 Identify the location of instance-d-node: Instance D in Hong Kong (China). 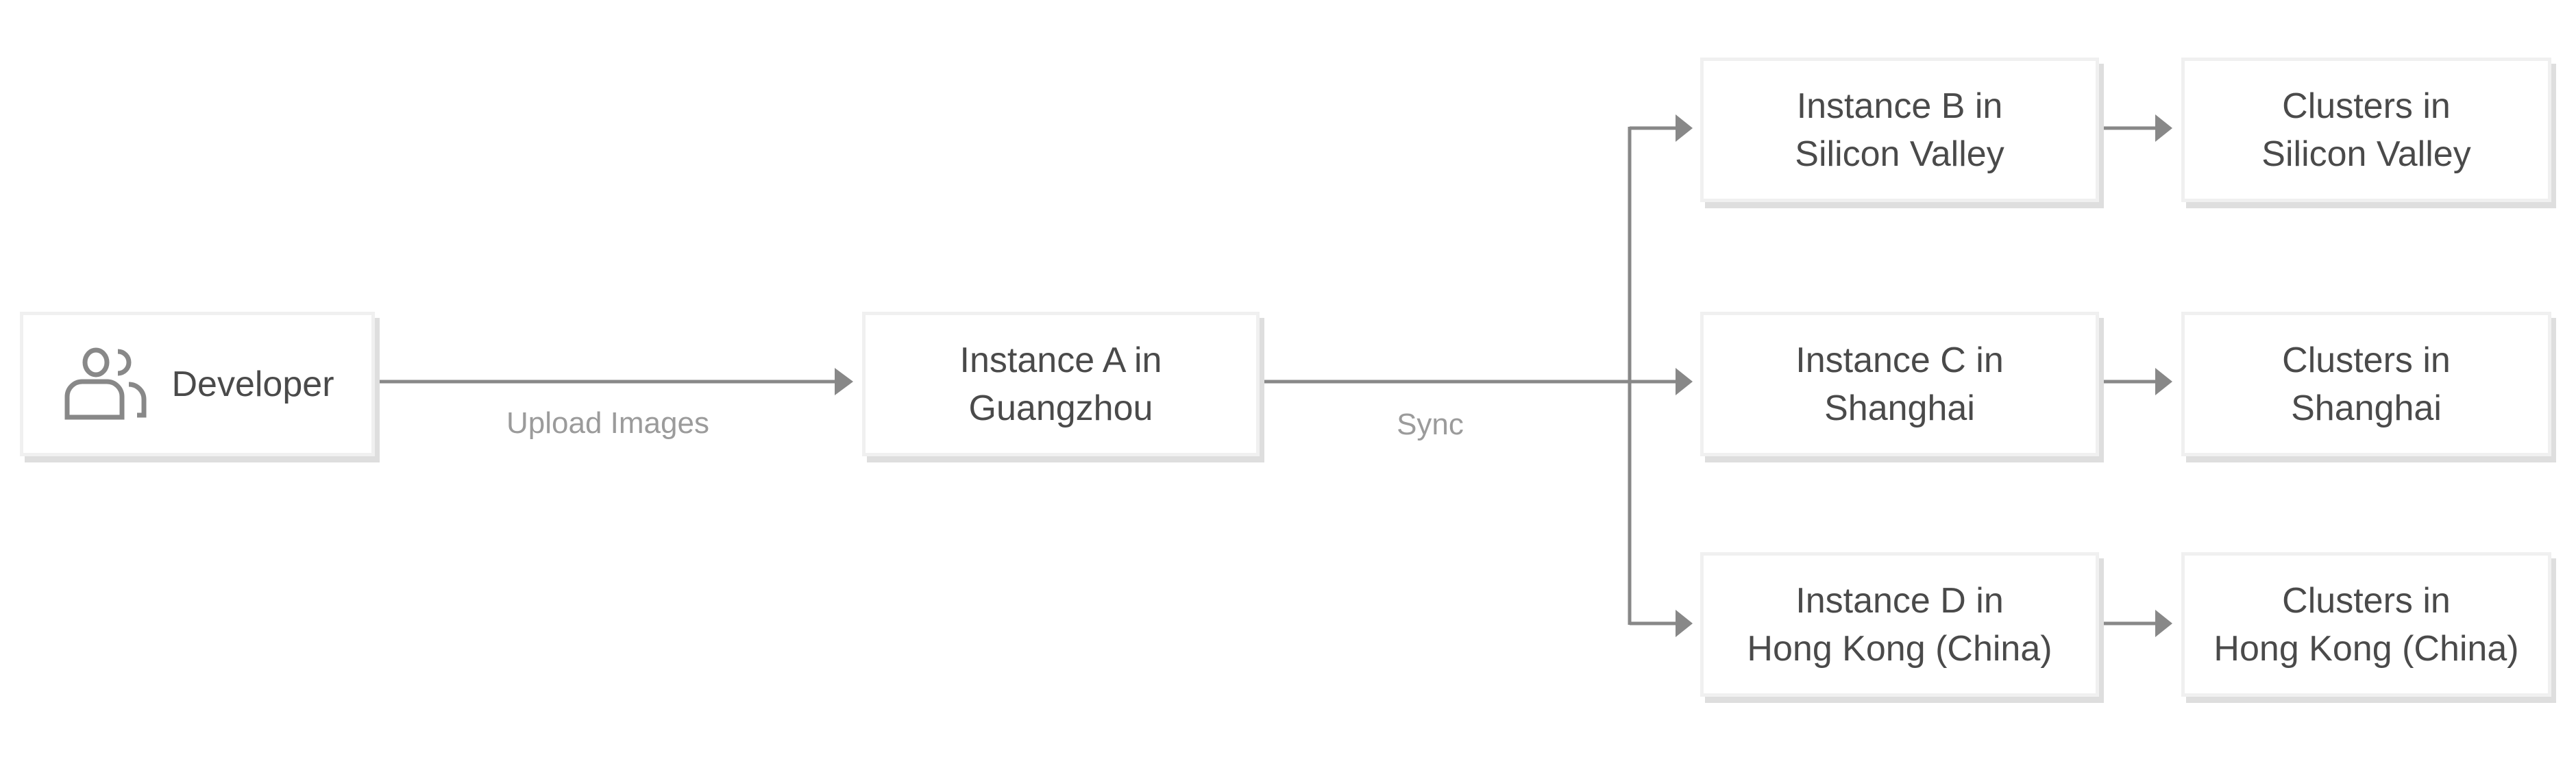
(1900, 624).